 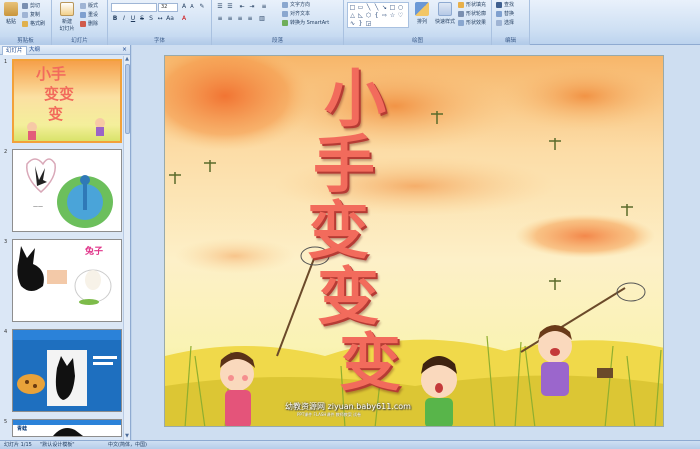 What do you see at coordinates (55, 114) in the screenshot?
I see `svg-text: 变` at bounding box center [55, 114].